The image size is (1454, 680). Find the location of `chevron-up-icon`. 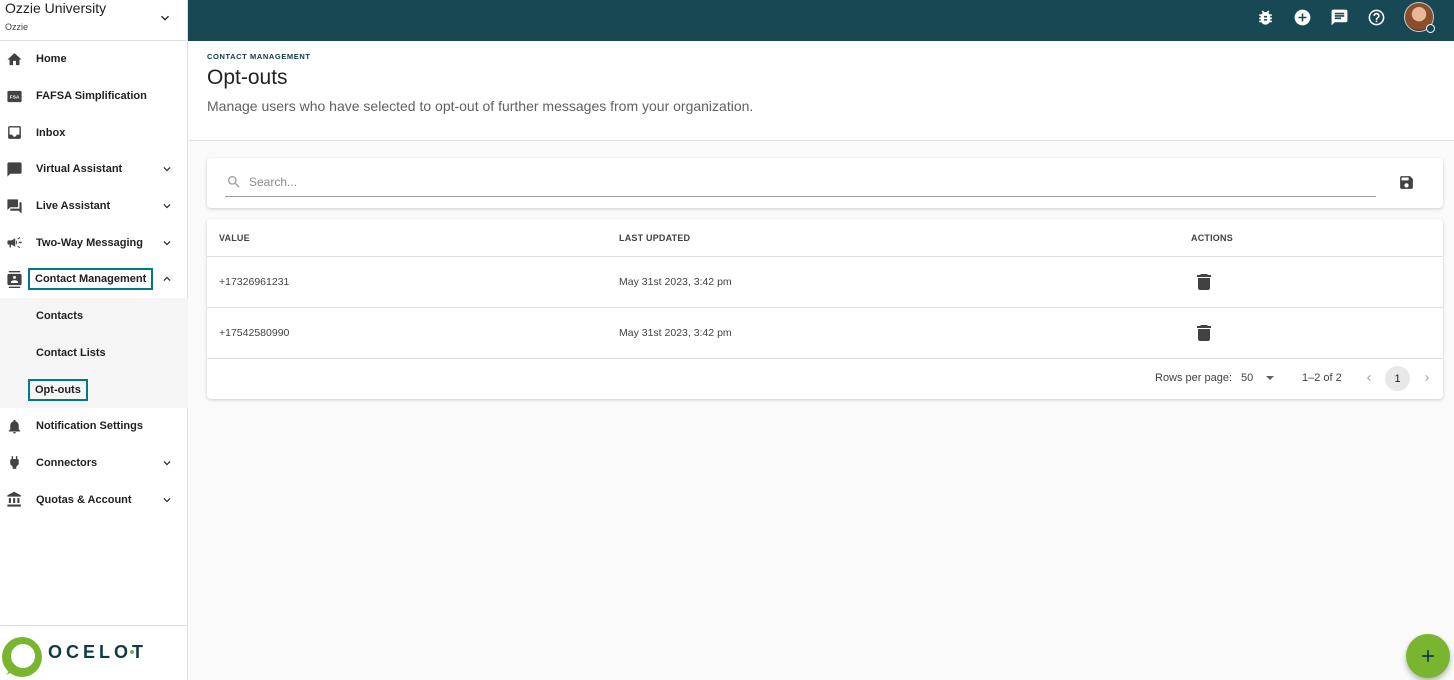

chevron-up-icon is located at coordinates (167, 279).